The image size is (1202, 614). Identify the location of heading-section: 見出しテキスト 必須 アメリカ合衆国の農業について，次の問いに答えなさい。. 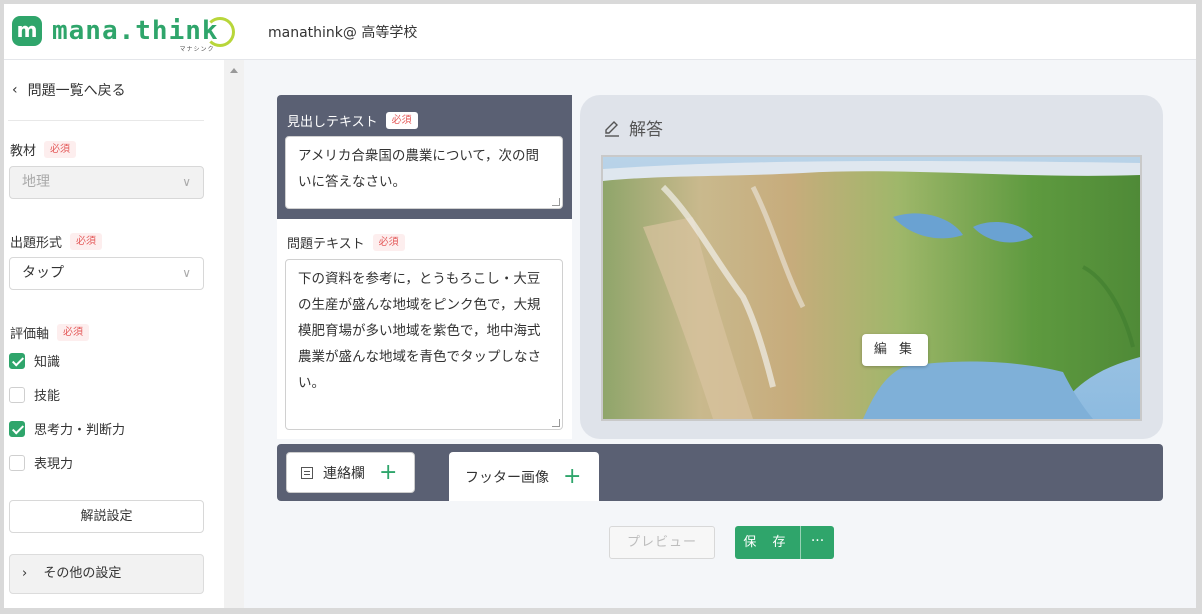
(424, 157).